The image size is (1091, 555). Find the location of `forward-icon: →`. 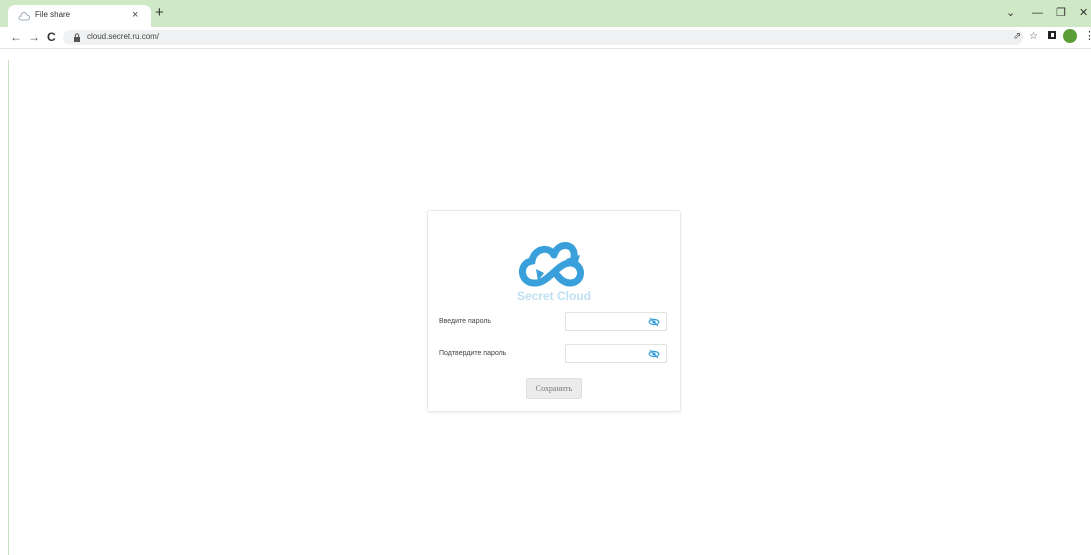

forward-icon: → is located at coordinates (34, 37).